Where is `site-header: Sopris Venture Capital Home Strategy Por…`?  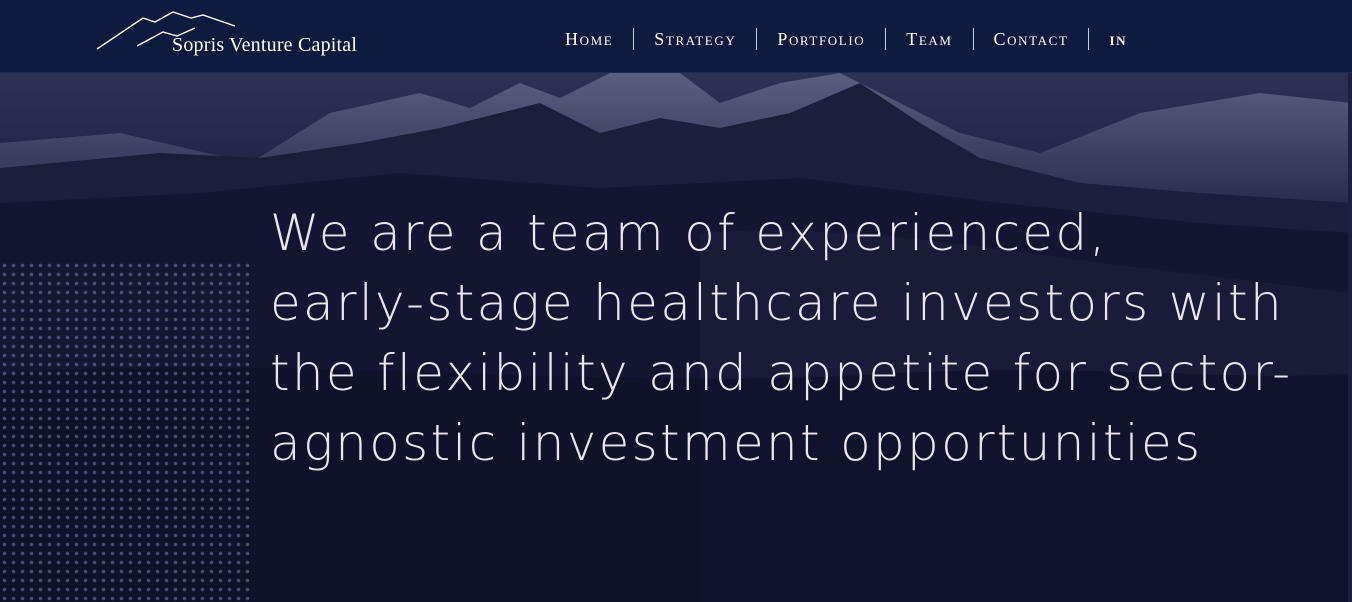
site-header: Sopris Venture Capital Home Strategy Por… is located at coordinates (676, 36).